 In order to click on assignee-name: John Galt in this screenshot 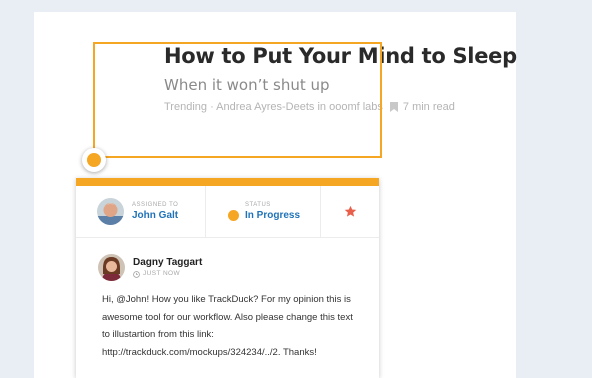, I will do `click(155, 215)`.